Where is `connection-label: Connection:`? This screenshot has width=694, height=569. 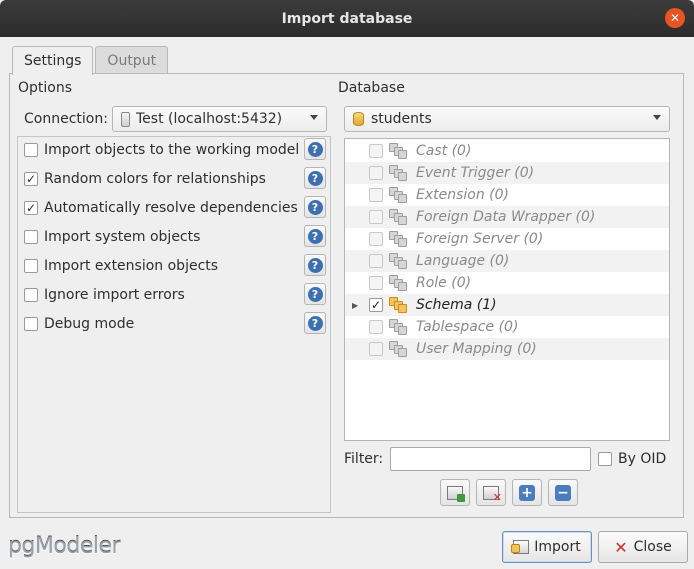 connection-label: Connection: is located at coordinates (66, 119).